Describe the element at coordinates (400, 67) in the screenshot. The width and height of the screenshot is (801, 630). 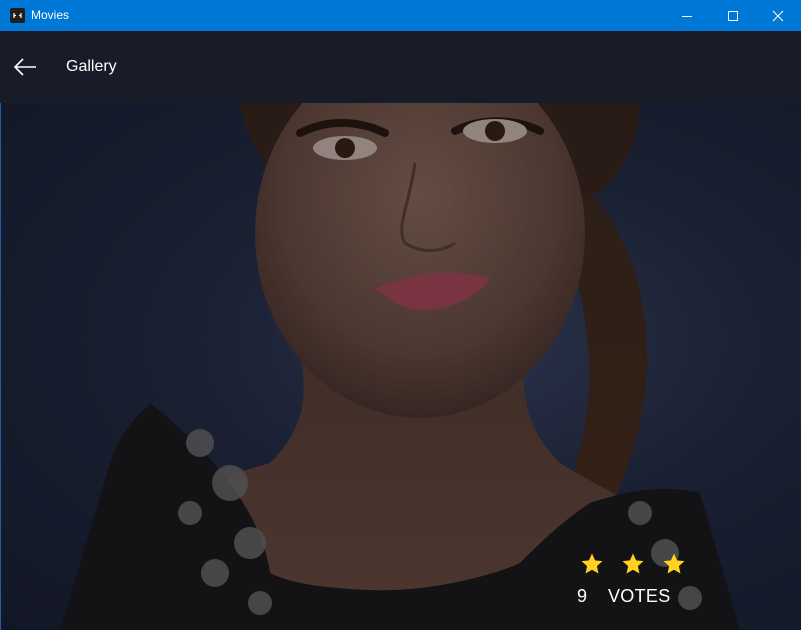
I see `app-header: Gallery` at that location.